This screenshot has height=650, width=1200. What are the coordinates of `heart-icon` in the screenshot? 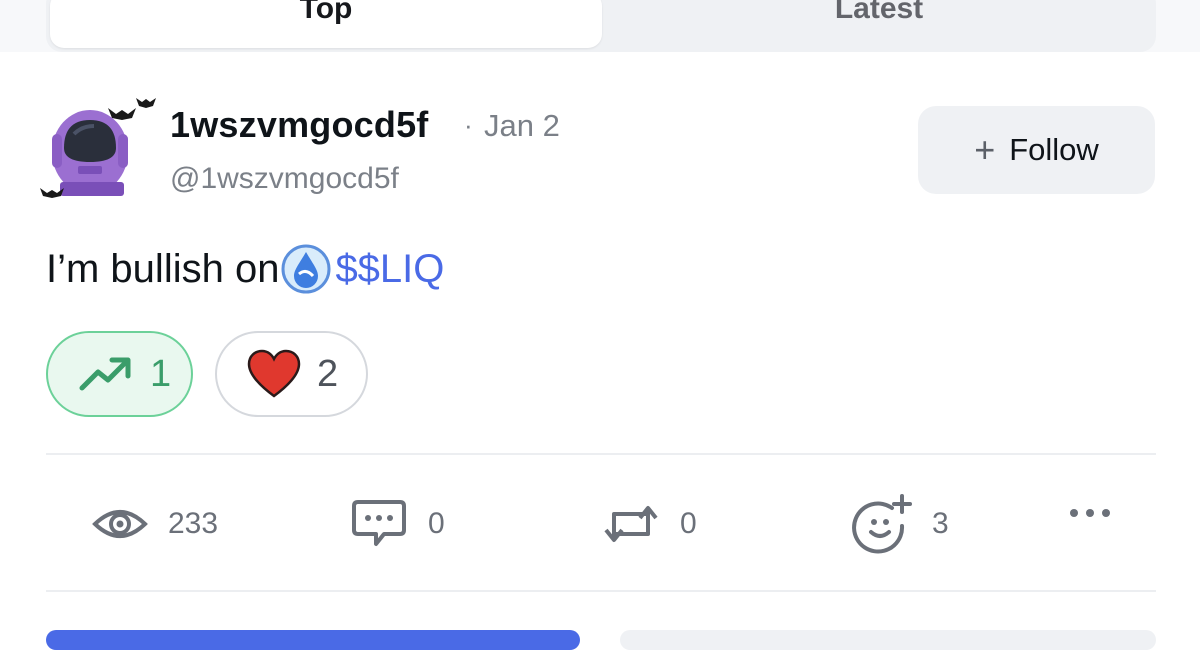 It's located at (274, 373).